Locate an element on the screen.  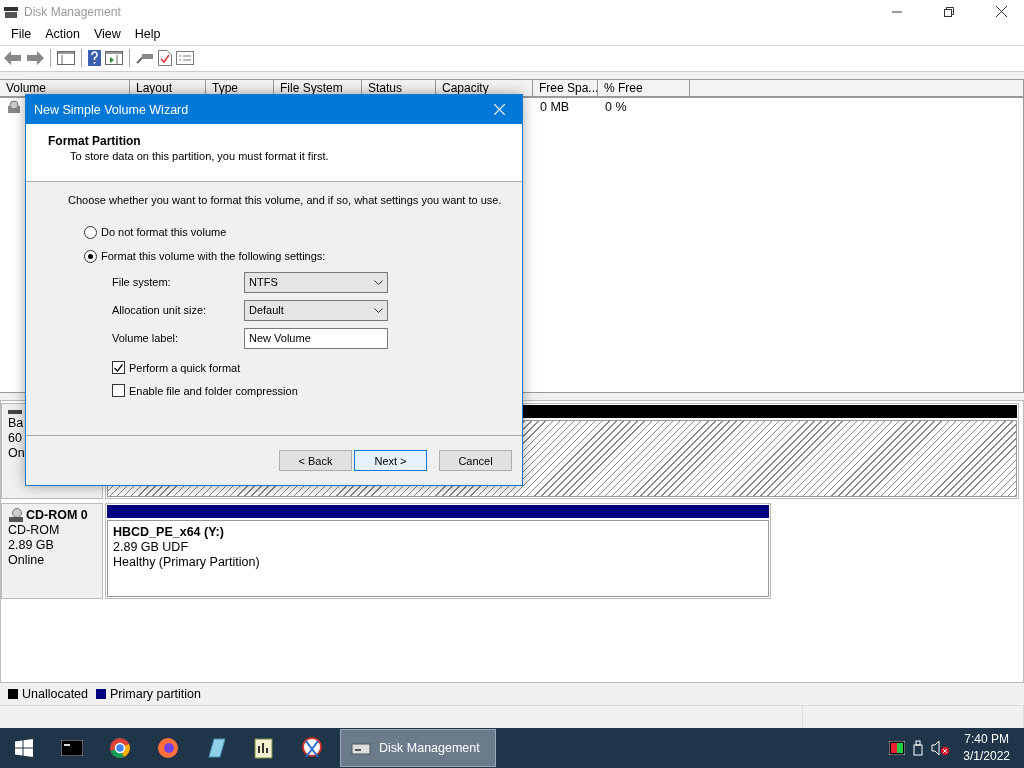
table-cell: 0 % is located at coordinates (616, 106).